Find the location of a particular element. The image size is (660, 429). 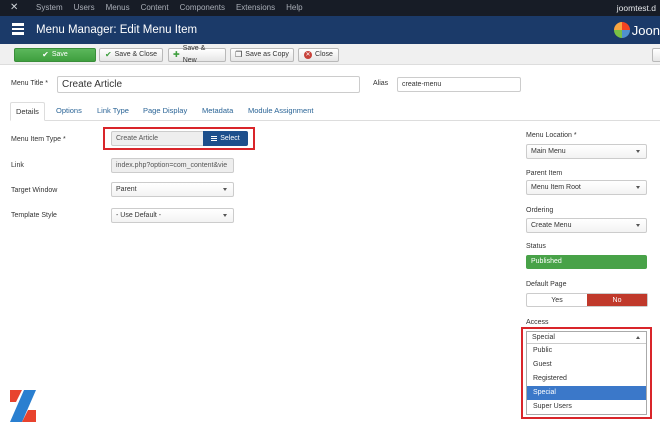

menu-system: System is located at coordinates (55, 8).